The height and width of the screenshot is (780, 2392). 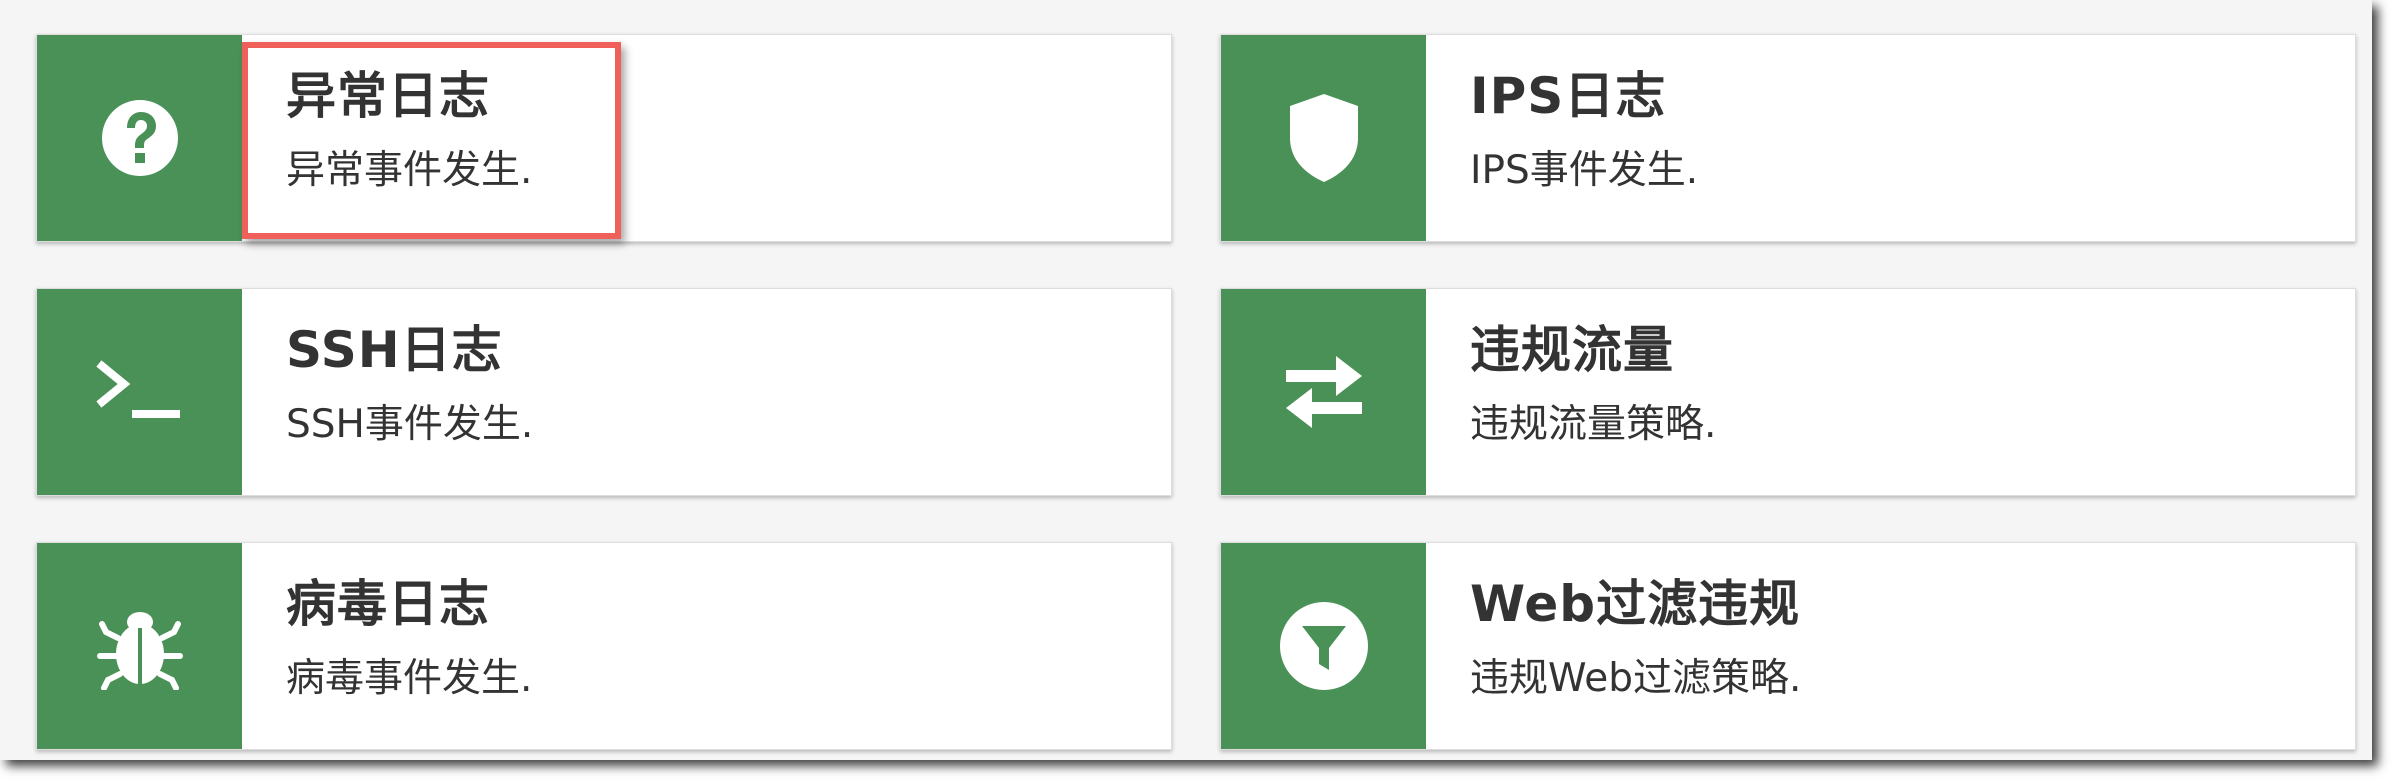 I want to click on question-icon, so click(x=140, y=138).